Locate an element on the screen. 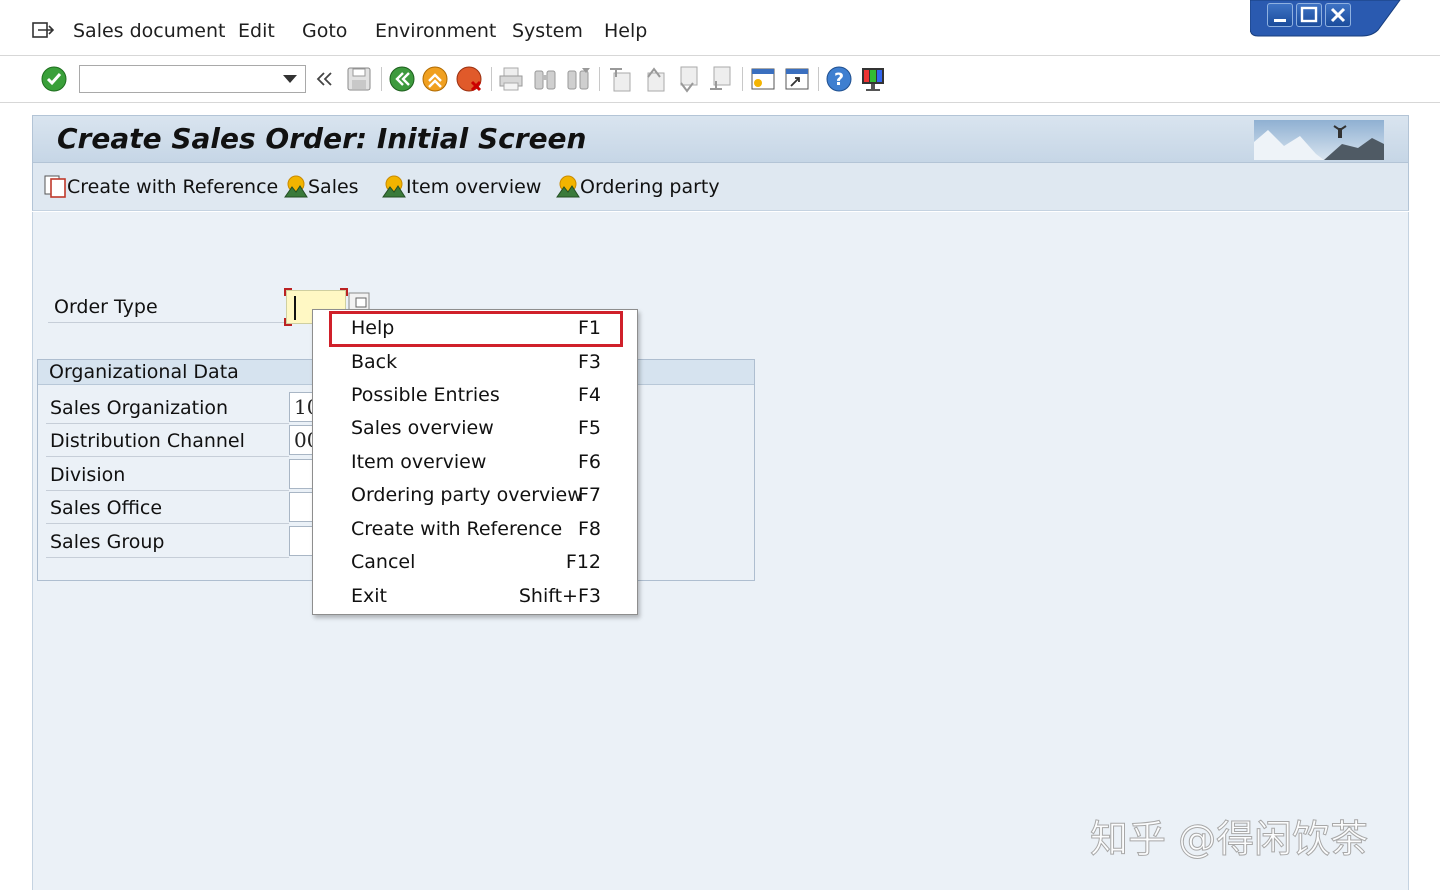  menu-item-label: Create with Reference is located at coordinates (457, 529).